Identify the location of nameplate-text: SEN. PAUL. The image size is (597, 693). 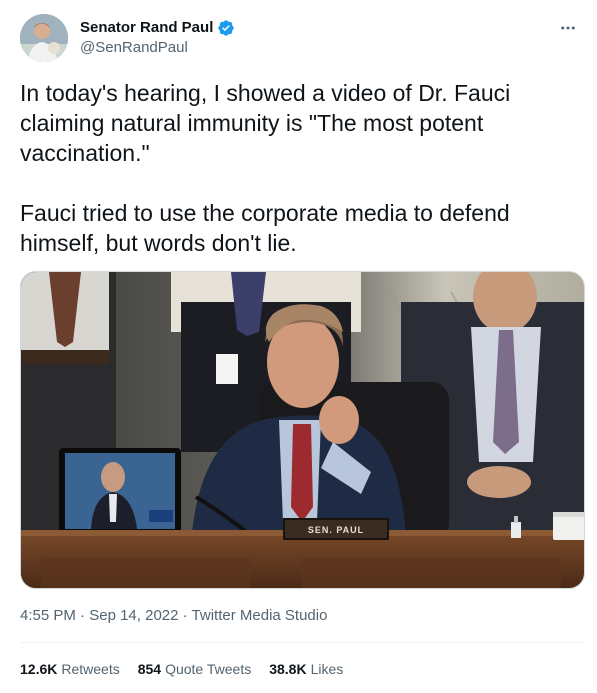
(336, 530).